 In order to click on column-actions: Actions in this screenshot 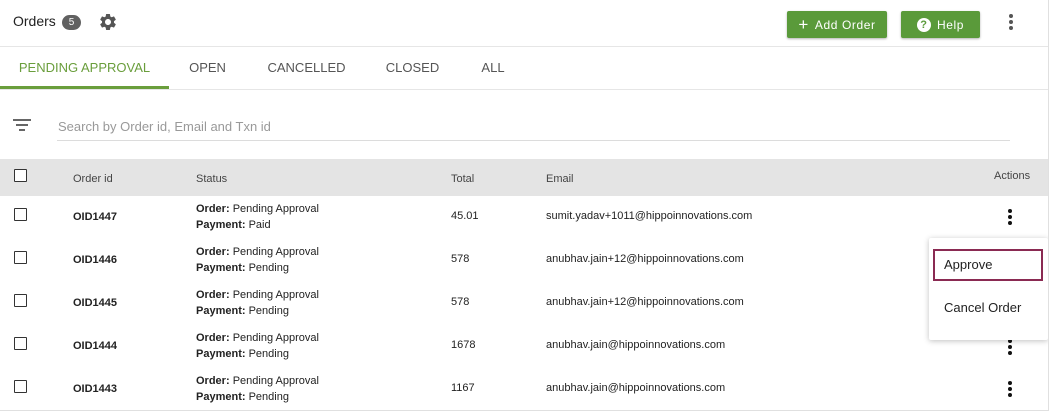, I will do `click(1012, 176)`.